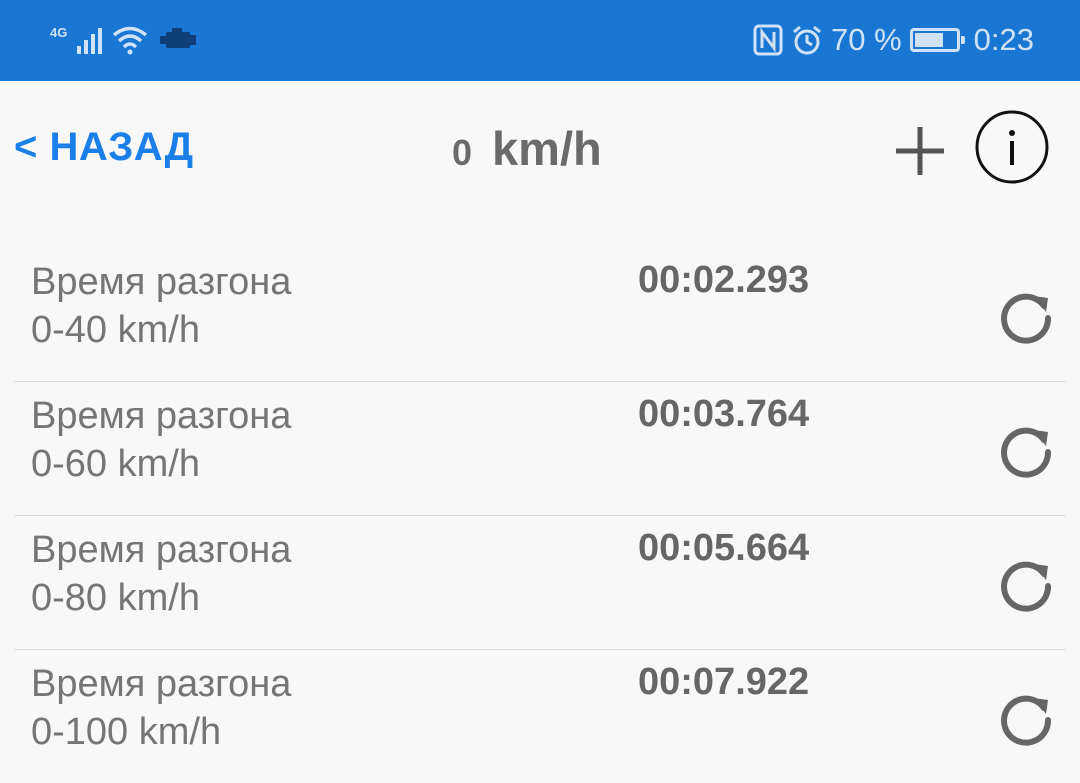 Image resolution: width=1080 pixels, height=783 pixels. What do you see at coordinates (130, 40) in the screenshot?
I see `wifi-icon` at bounding box center [130, 40].